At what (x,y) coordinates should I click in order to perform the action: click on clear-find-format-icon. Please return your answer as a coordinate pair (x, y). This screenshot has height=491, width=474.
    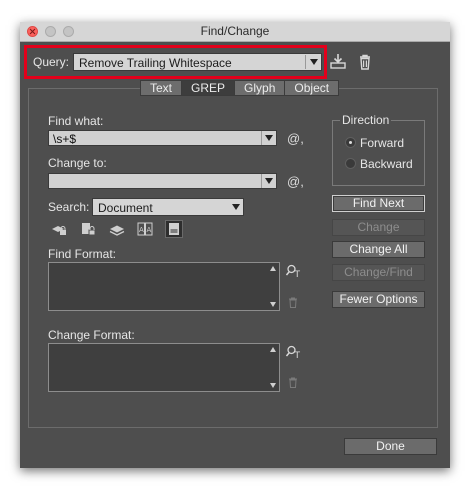
    Looking at the image, I should click on (293, 302).